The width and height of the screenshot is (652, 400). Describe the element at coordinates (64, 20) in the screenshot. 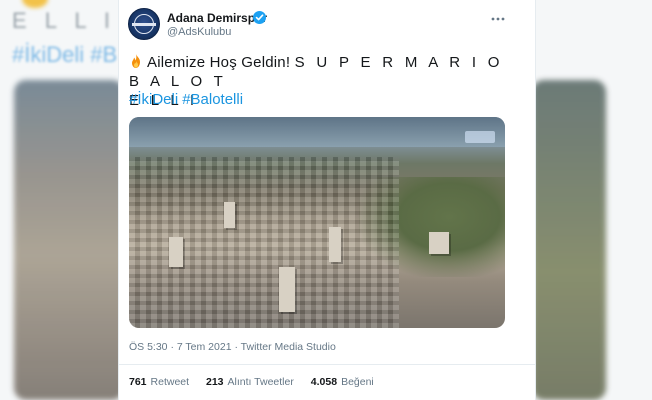

I see `blurred-text: E L L I` at that location.